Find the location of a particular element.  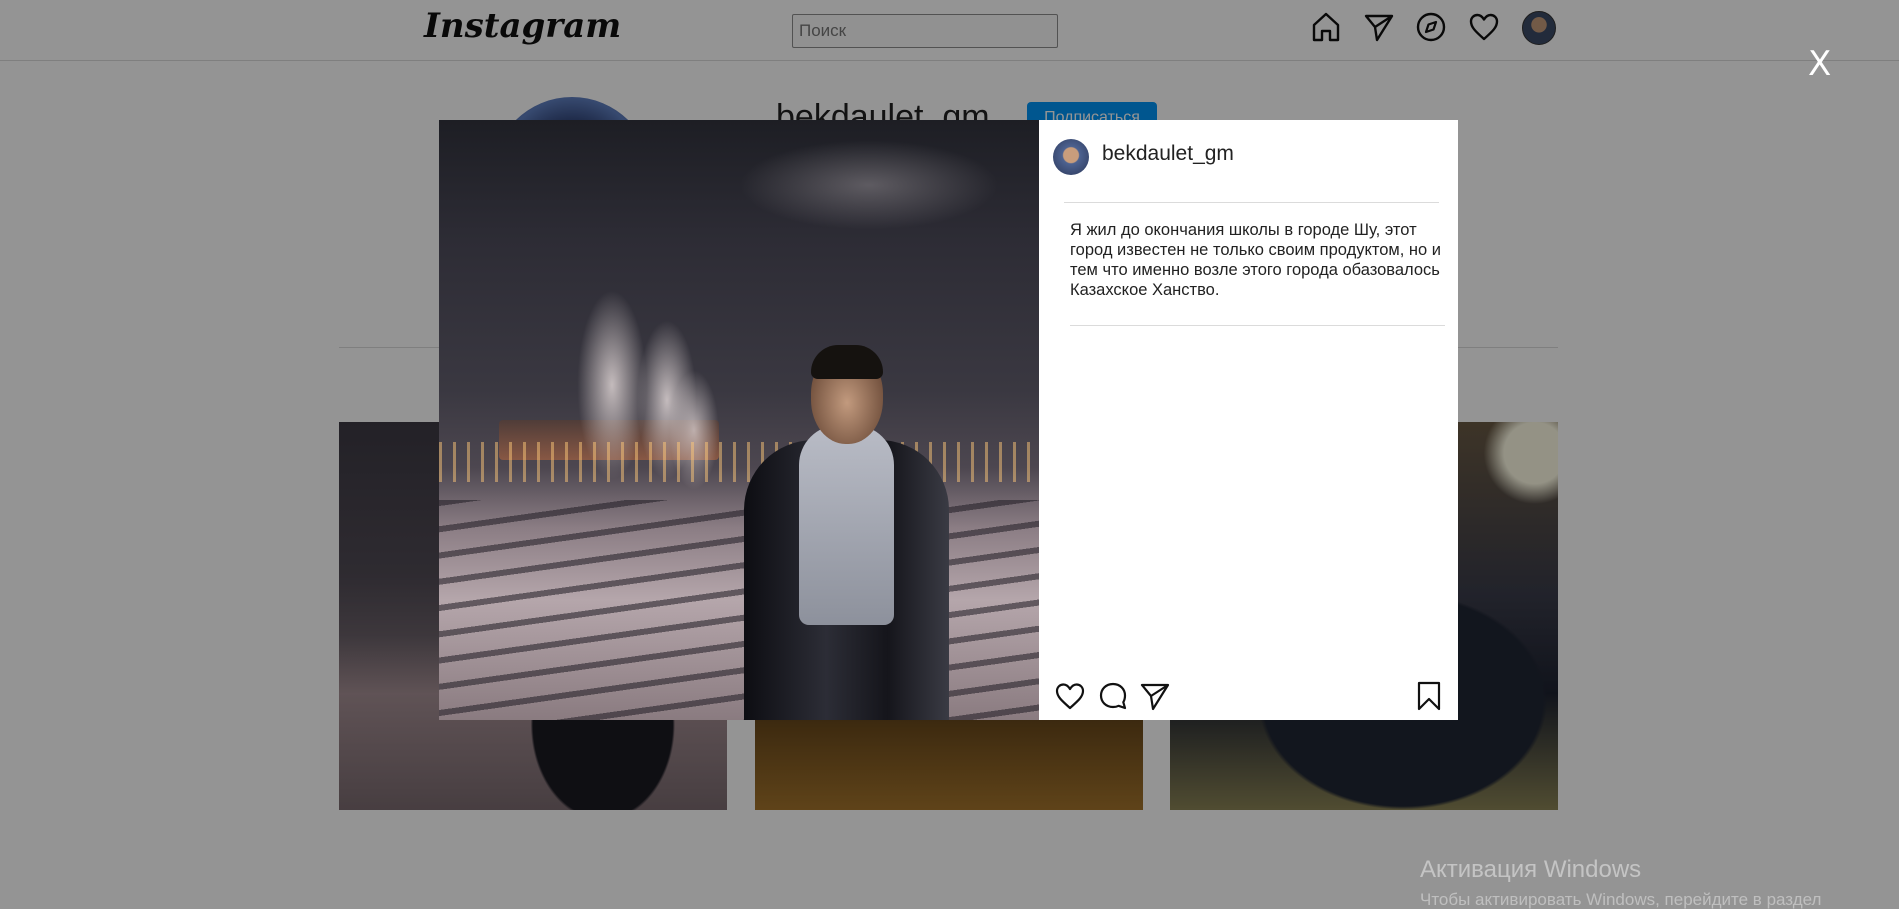

share-icon is located at coordinates (1155, 696).